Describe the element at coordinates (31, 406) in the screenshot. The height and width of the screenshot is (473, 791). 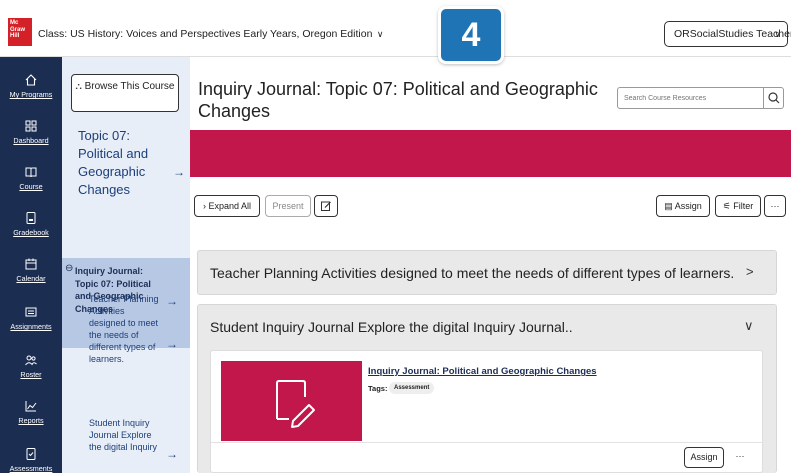
I see `reports-icon` at that location.